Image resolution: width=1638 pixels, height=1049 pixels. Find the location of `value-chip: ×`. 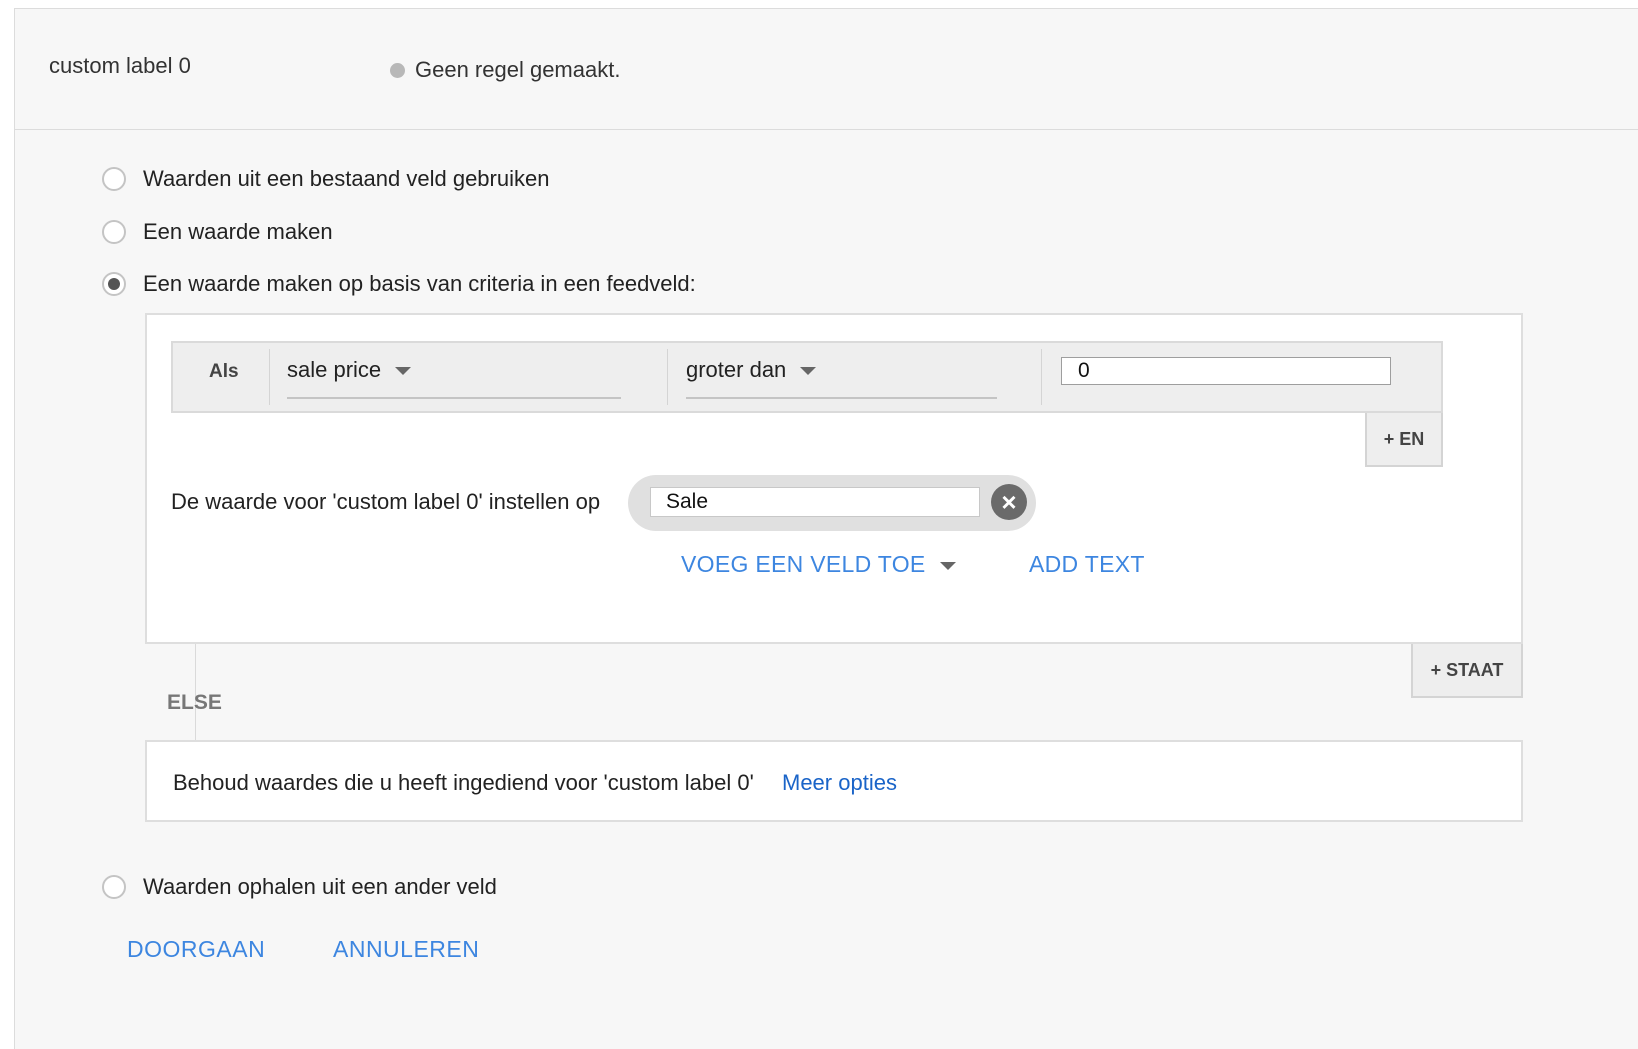

value-chip: × is located at coordinates (832, 503).